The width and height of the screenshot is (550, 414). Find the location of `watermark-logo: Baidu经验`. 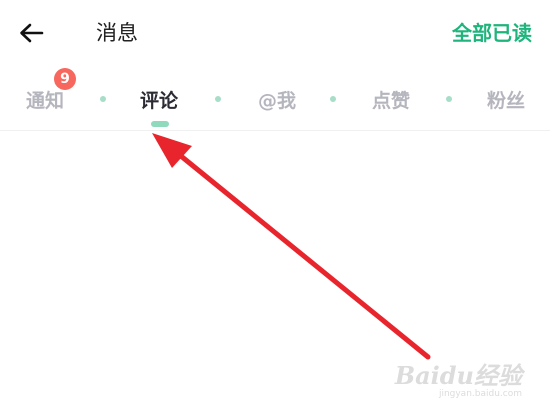

watermark-logo: Baidu经验 is located at coordinates (458, 375).